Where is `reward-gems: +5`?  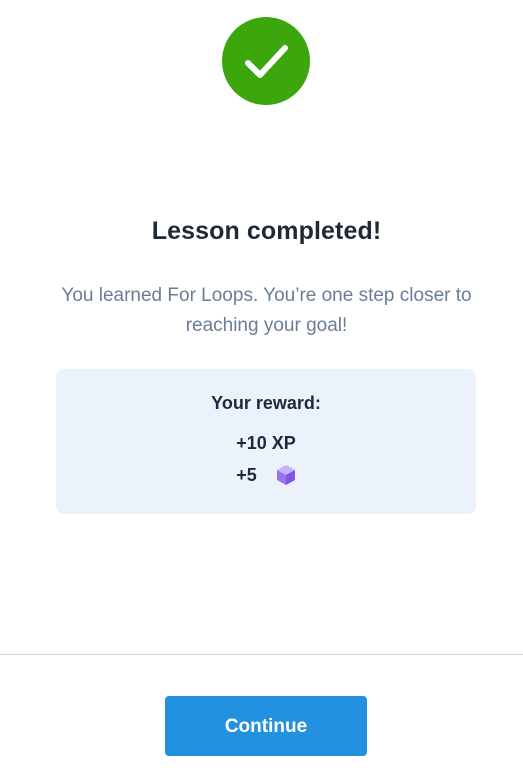
reward-gems: +5 is located at coordinates (266, 475).